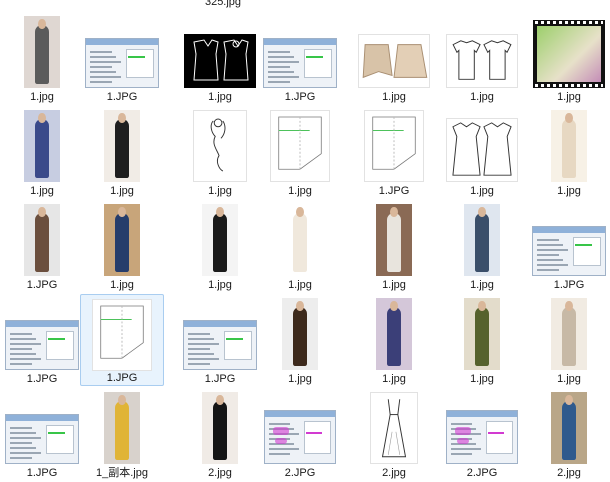 Image resolution: width=610 pixels, height=482 pixels. I want to click on file-item: 1_副本.jpg, so click(122, 434).